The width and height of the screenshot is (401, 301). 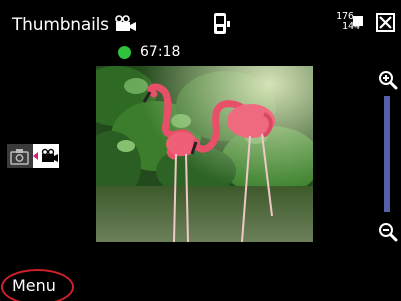 I want to click on zoom-out-icon, so click(x=388, y=232).